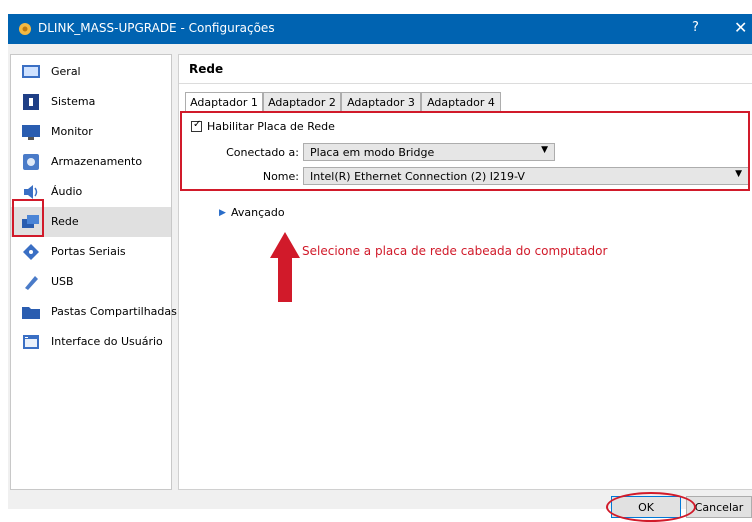 This screenshot has width=752, height=522. I want to click on sidebar-item-armazenamento: Armazenamento, so click(91, 162).